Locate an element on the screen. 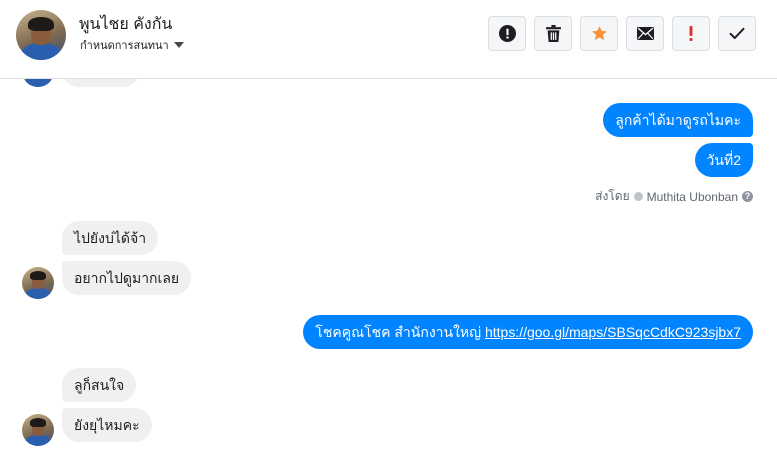 The height and width of the screenshot is (458, 777). message-text: ลูกค้าได้มาดูรถไมคะ is located at coordinates (678, 120).